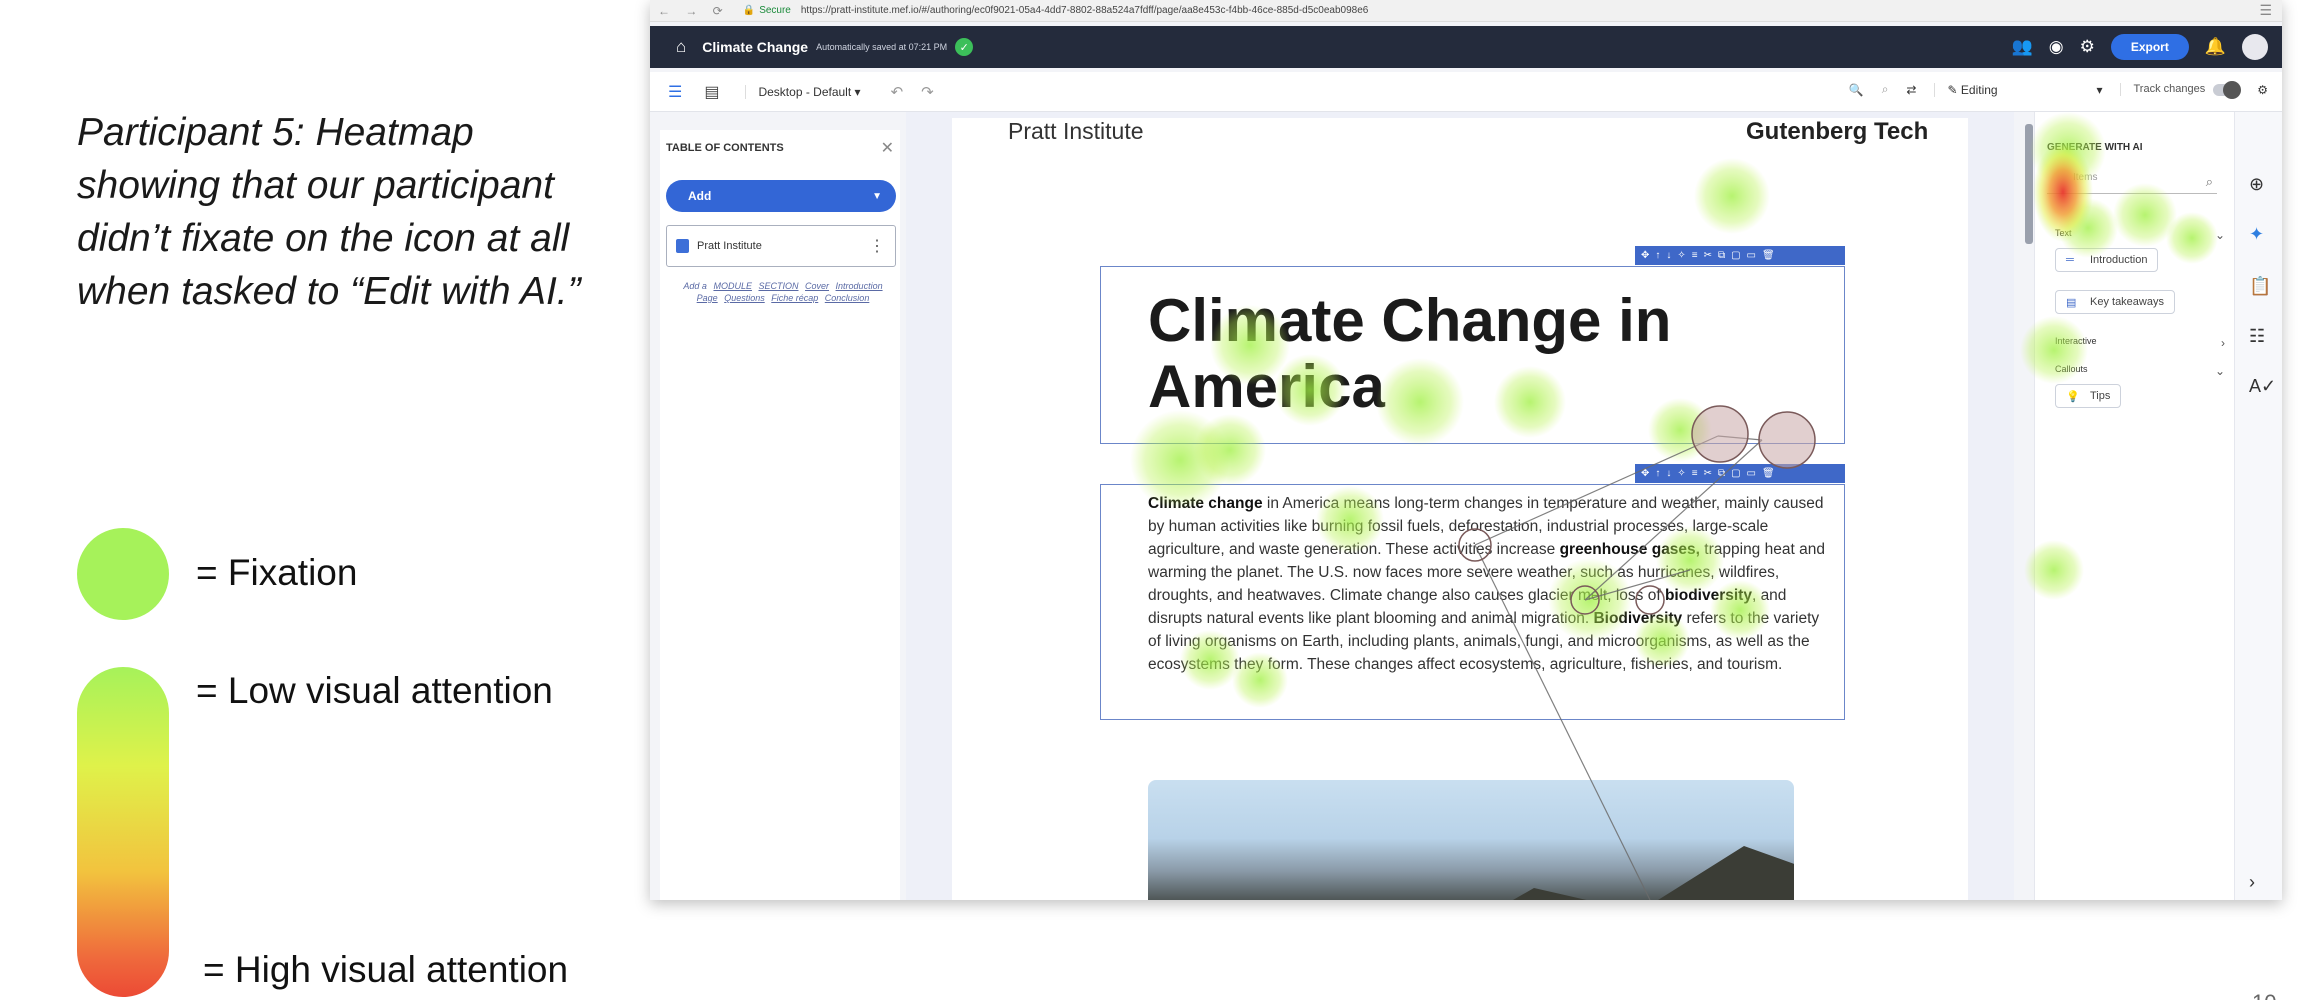 This screenshot has height=1000, width=2306. Describe the element at coordinates (2071, 302) in the screenshot. I see `list-icon: ▤` at that location.